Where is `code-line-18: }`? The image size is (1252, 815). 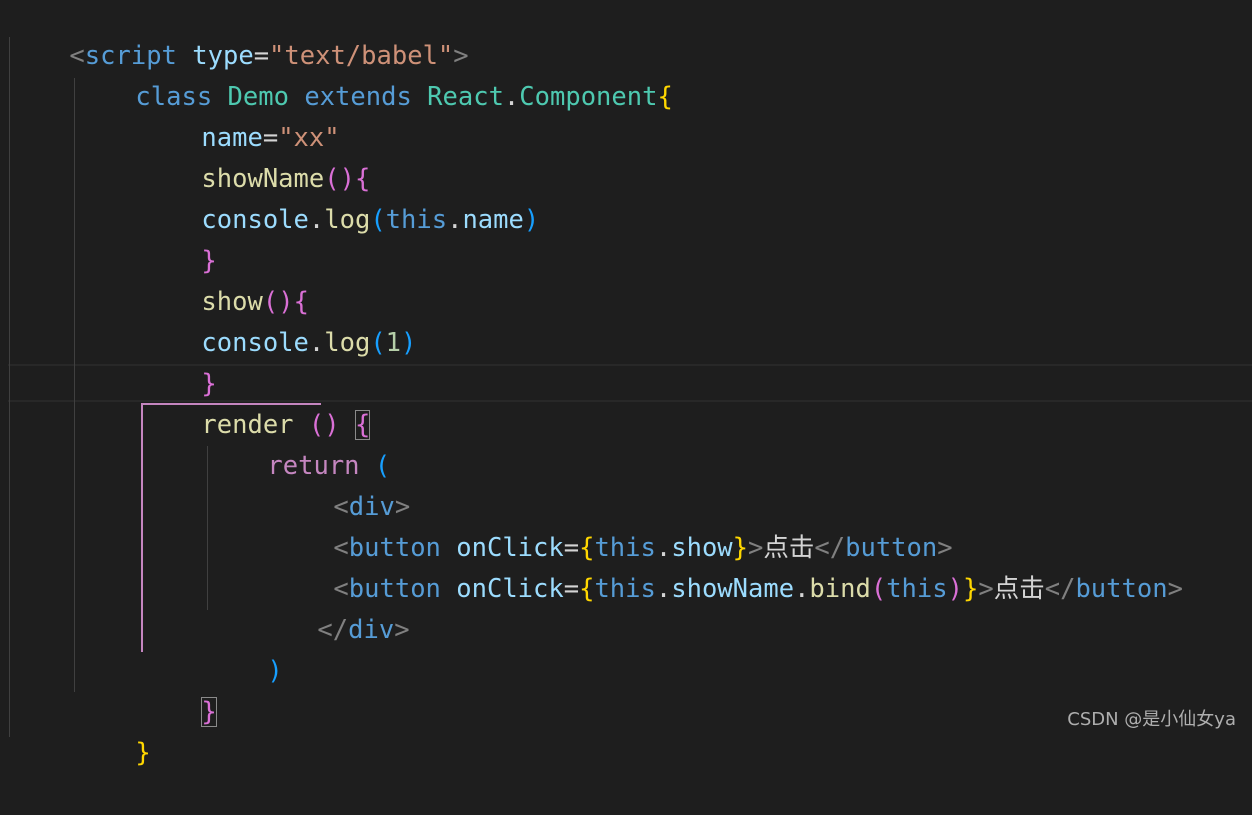 code-line-18: } is located at coordinates (112, 730).